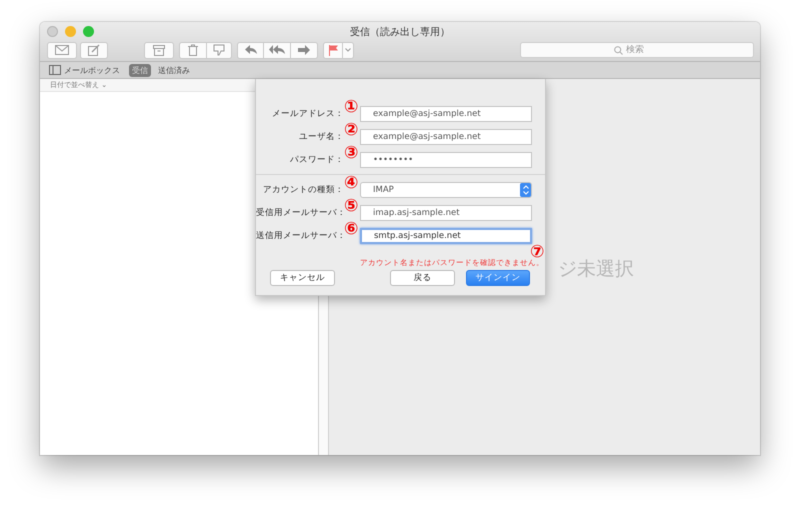  I want to click on compose-icon, so click(94, 50).